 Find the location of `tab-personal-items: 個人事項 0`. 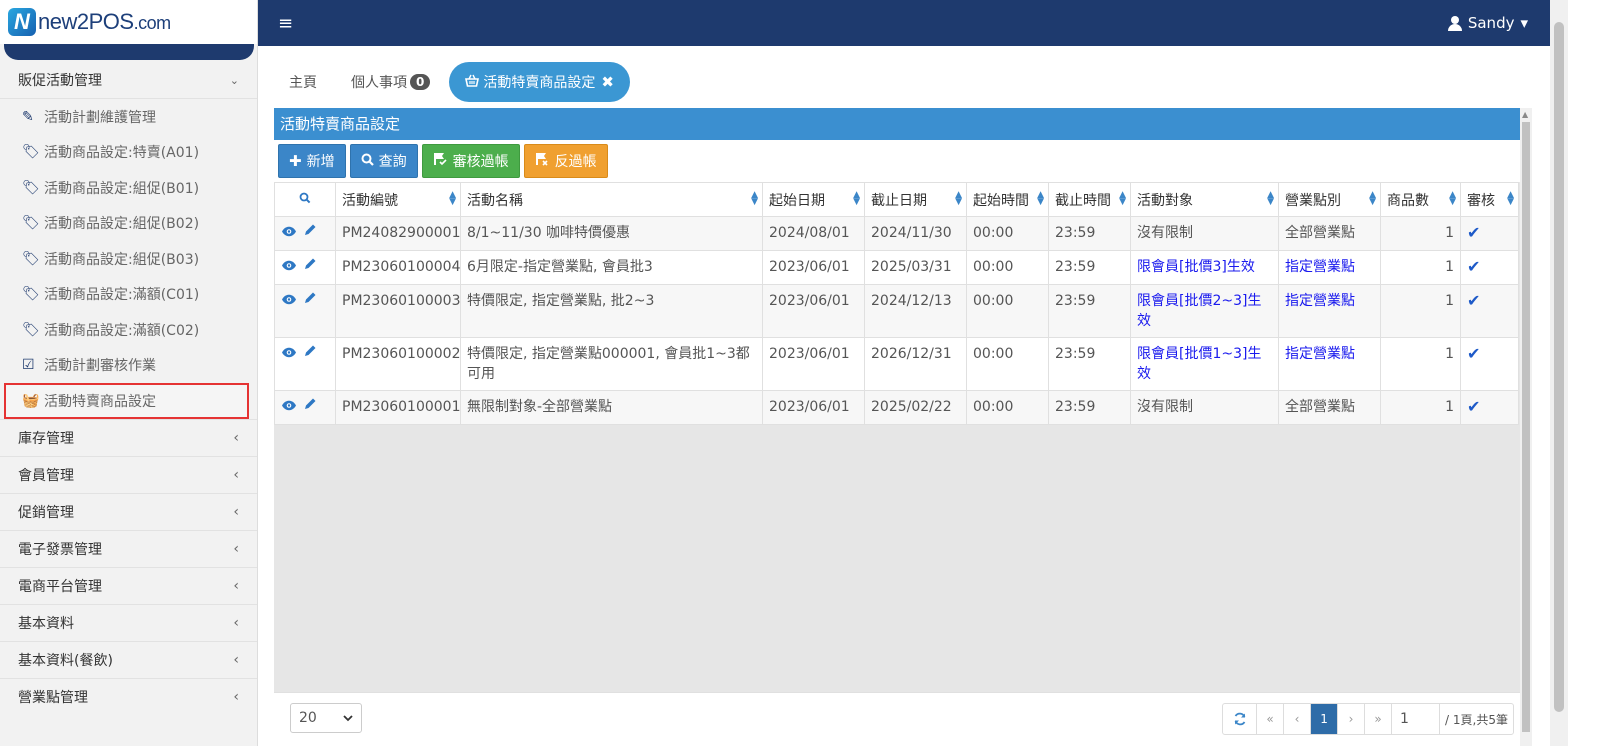

tab-personal-items: 個人事項 0 is located at coordinates (390, 82).